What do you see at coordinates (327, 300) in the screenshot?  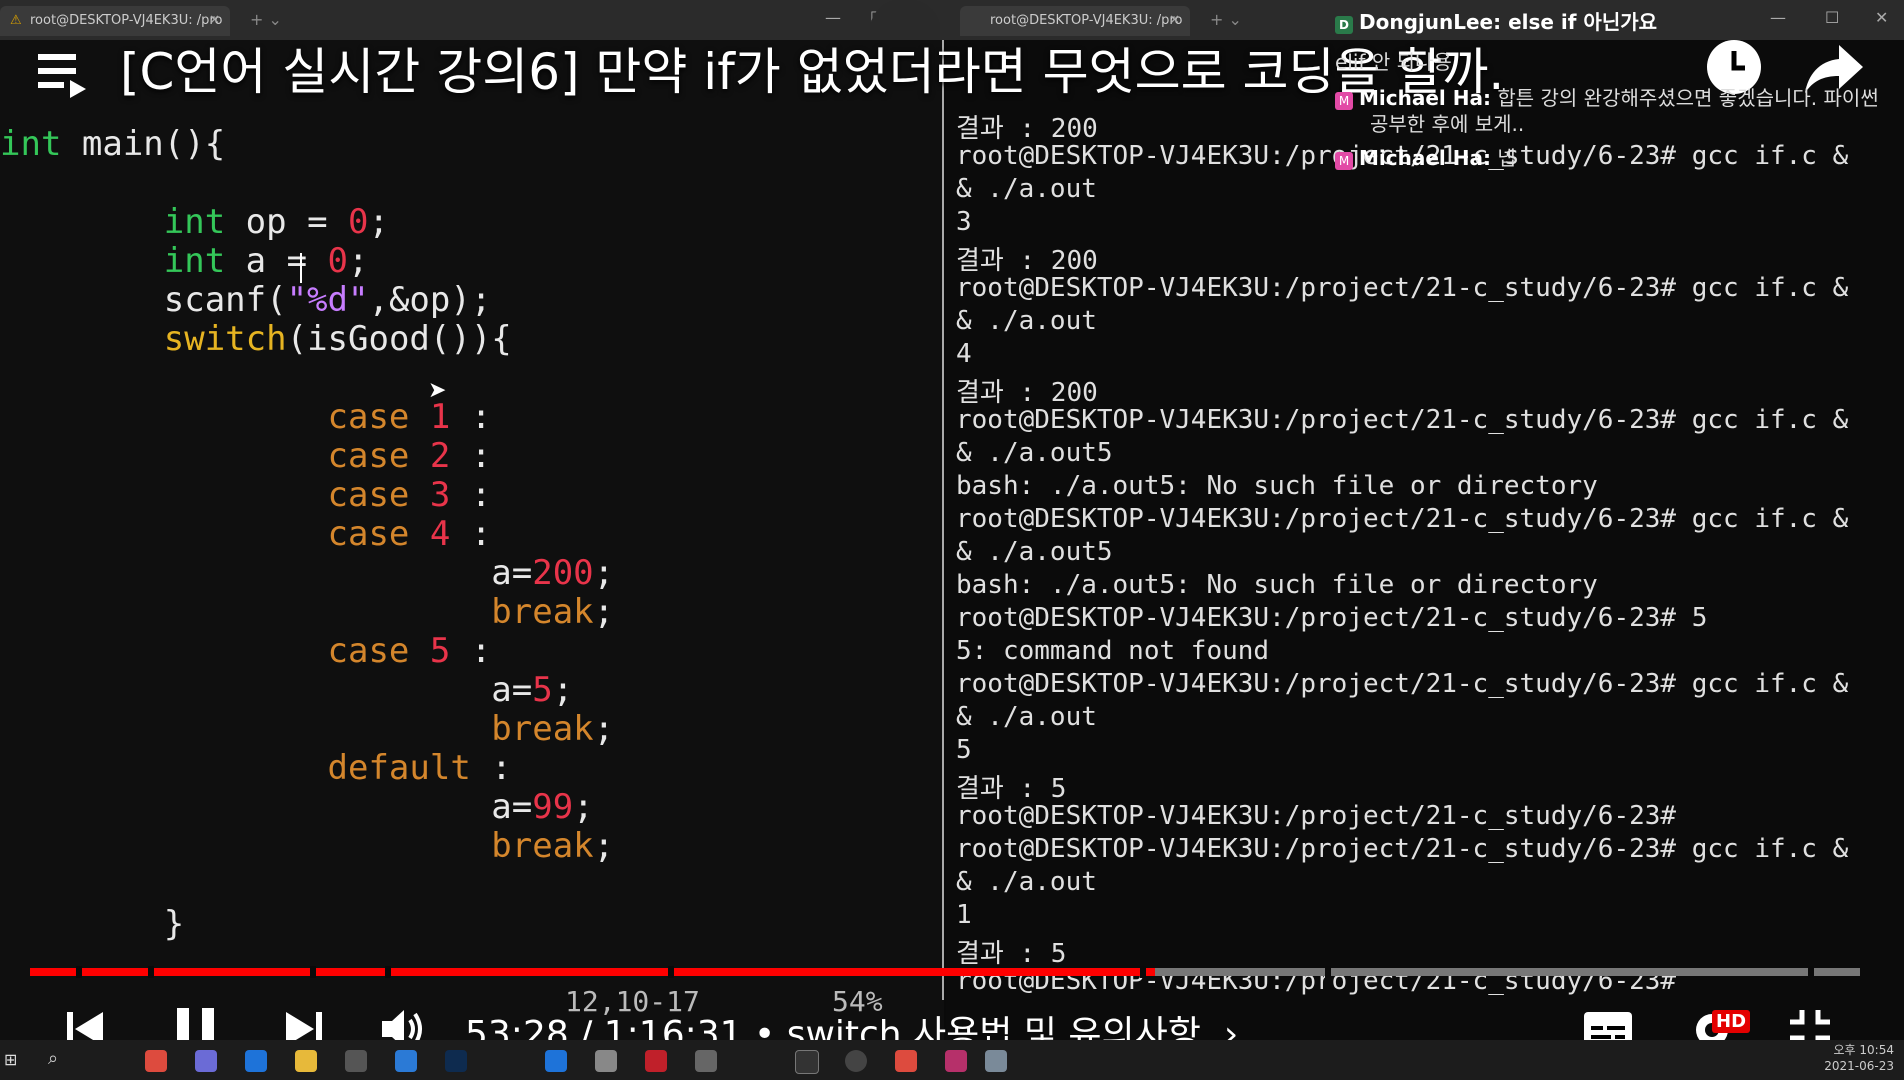 I see `code-token: "%d"` at bounding box center [327, 300].